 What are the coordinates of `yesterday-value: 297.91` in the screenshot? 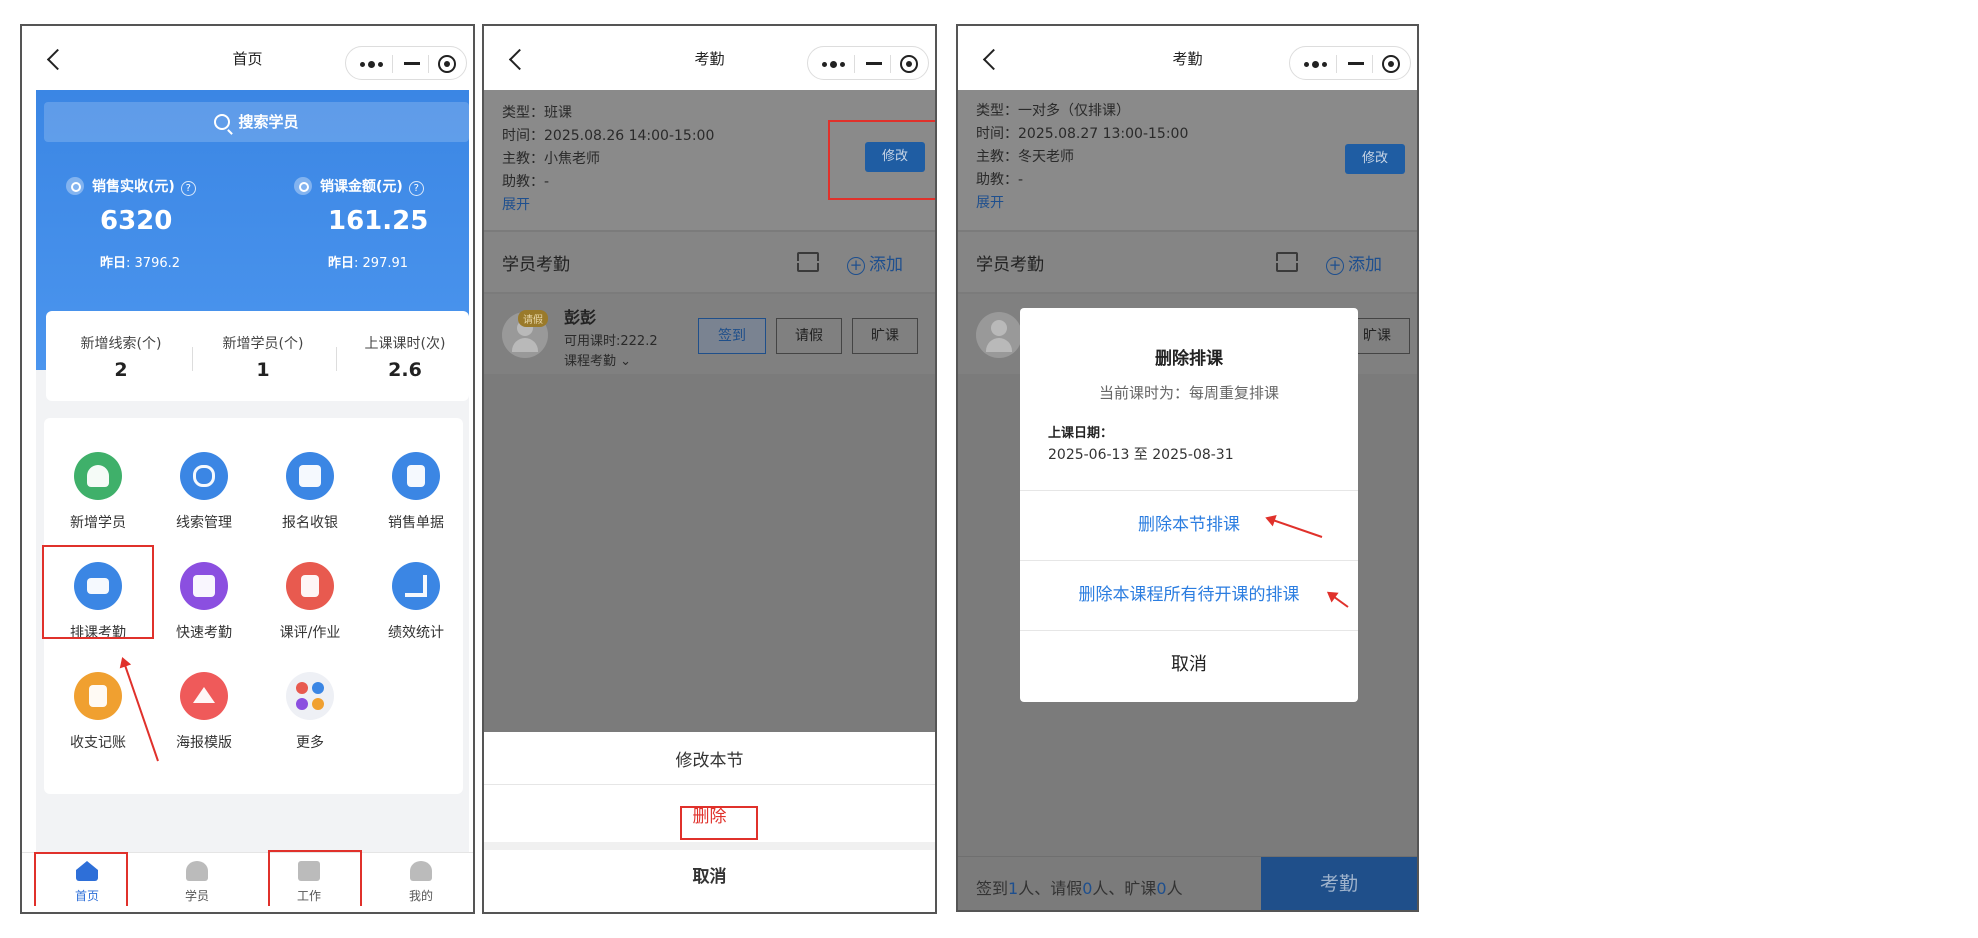 It's located at (385, 263).